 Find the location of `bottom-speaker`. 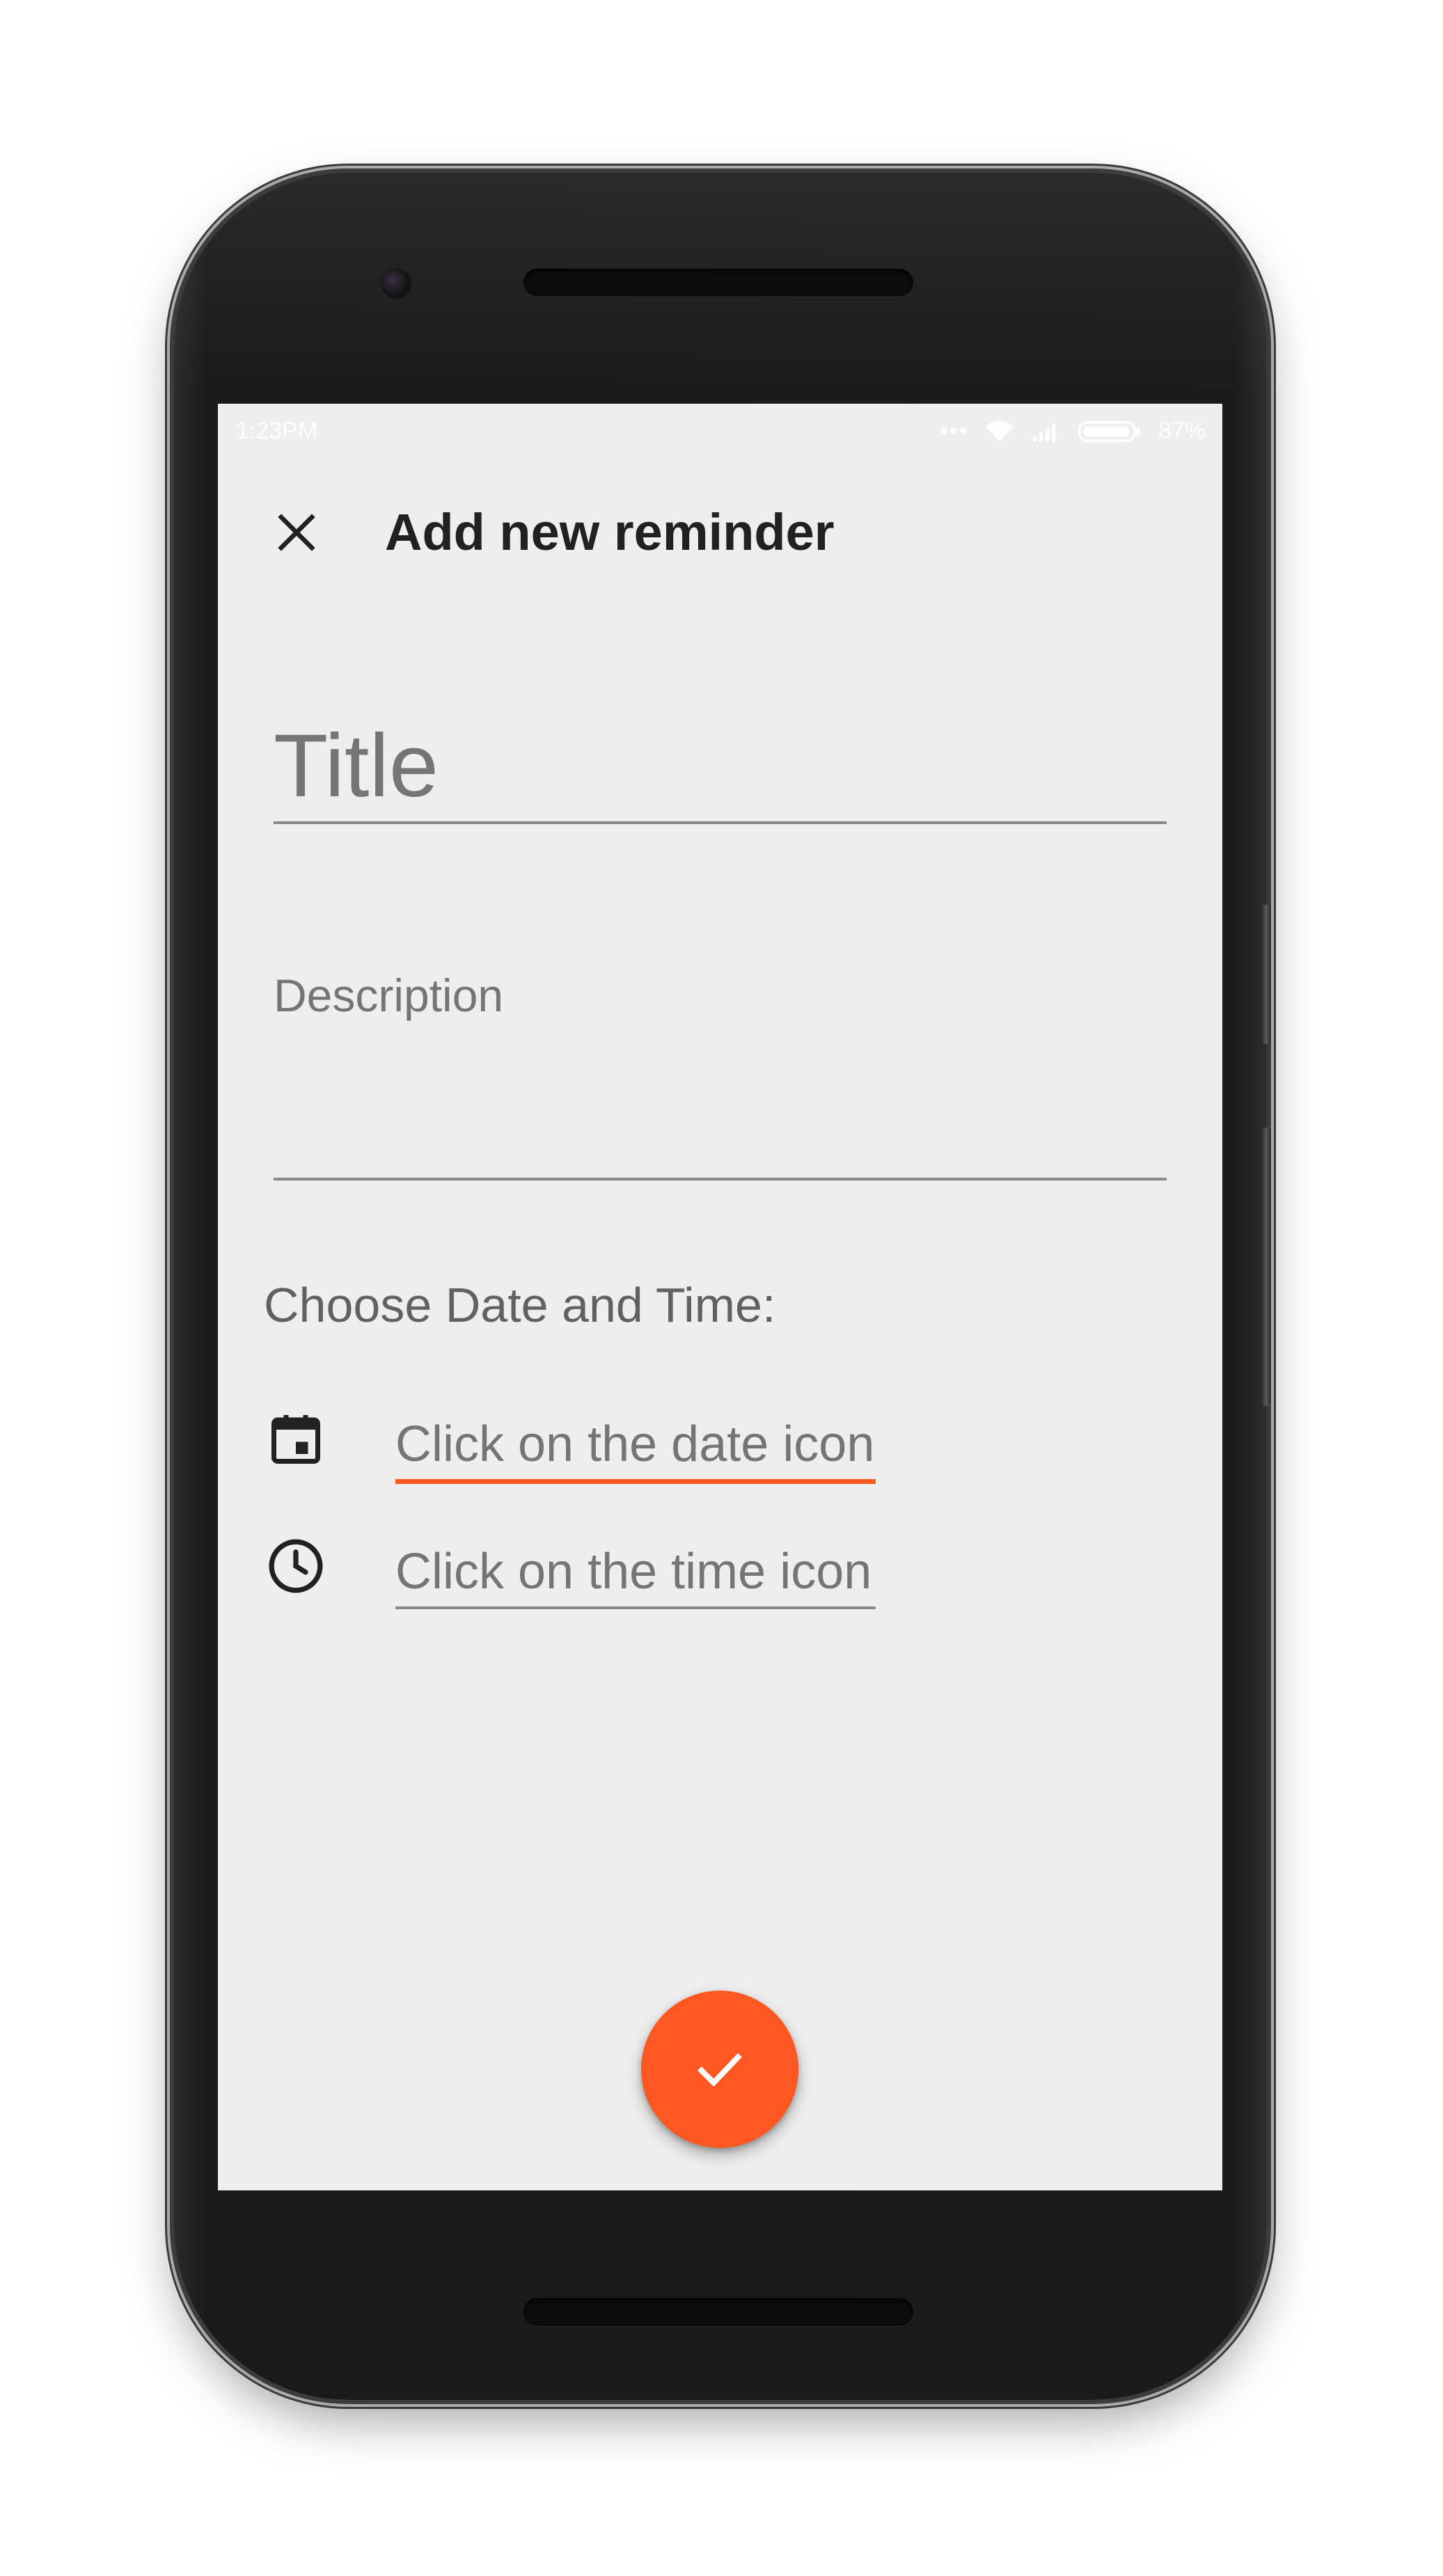

bottom-speaker is located at coordinates (718, 2312).